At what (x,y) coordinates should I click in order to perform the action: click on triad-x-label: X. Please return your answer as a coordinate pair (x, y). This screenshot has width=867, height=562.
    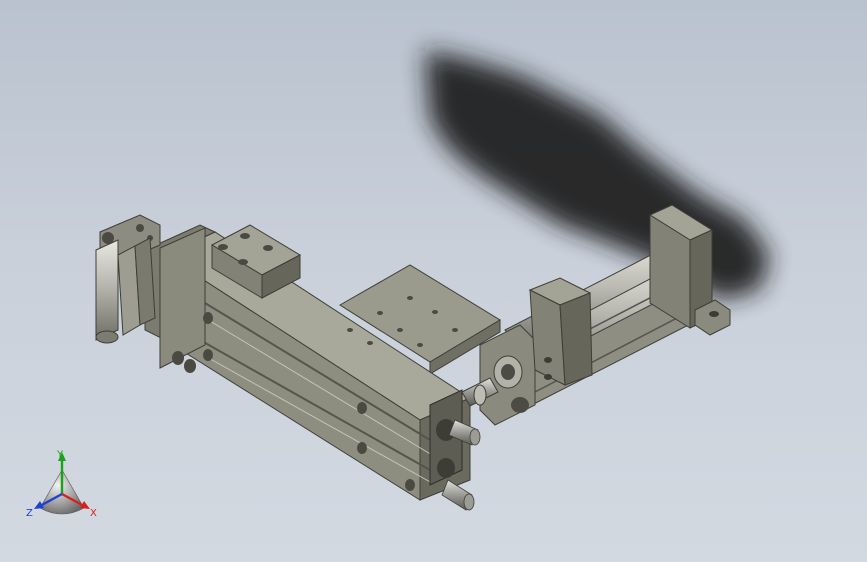
    Looking at the image, I should click on (93, 513).